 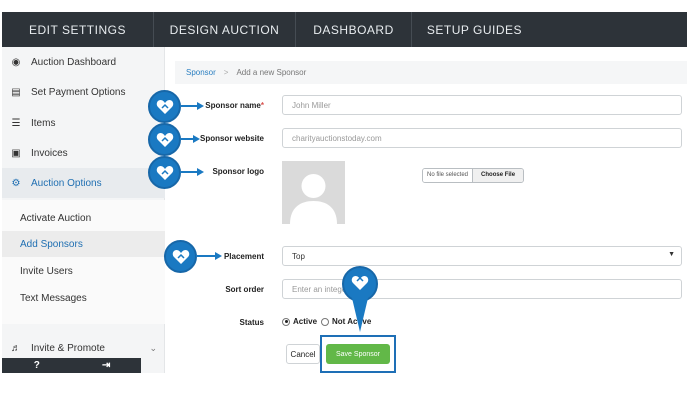 I want to click on sidebar-item-invoices: ▣ Invoices, so click(x=83, y=153).